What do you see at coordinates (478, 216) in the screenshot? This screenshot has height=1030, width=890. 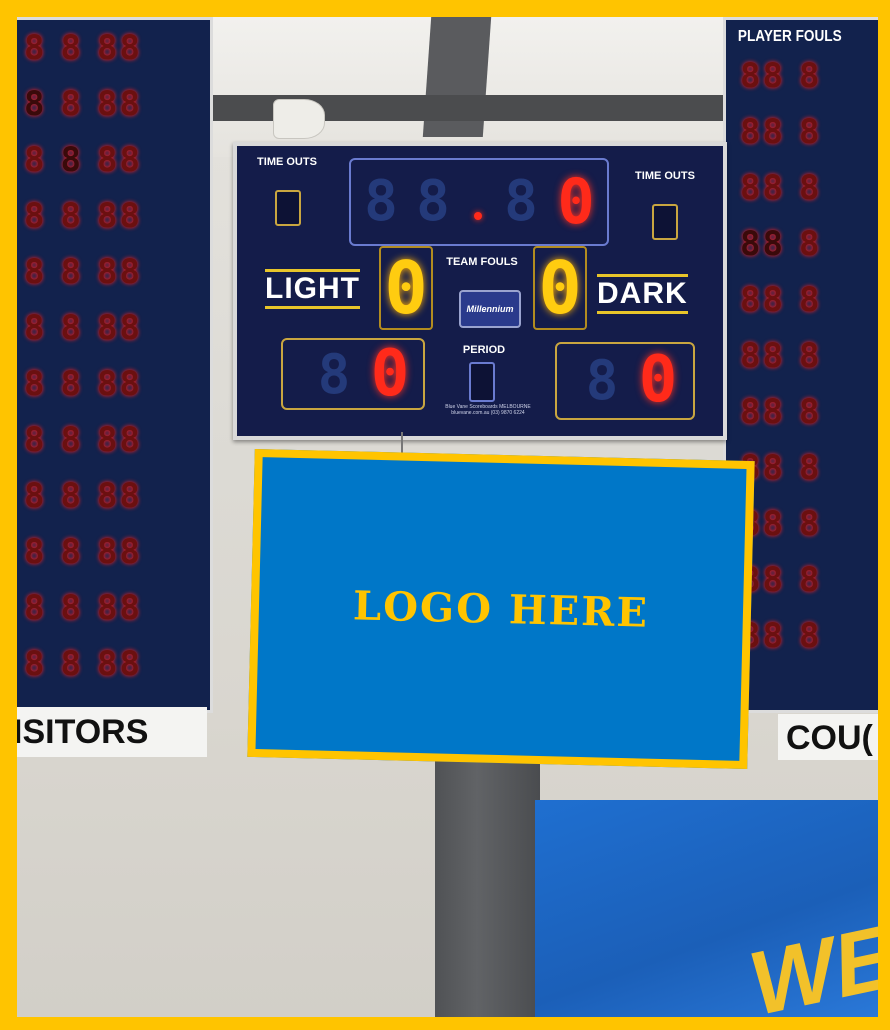 I see `clock-colon` at bounding box center [478, 216].